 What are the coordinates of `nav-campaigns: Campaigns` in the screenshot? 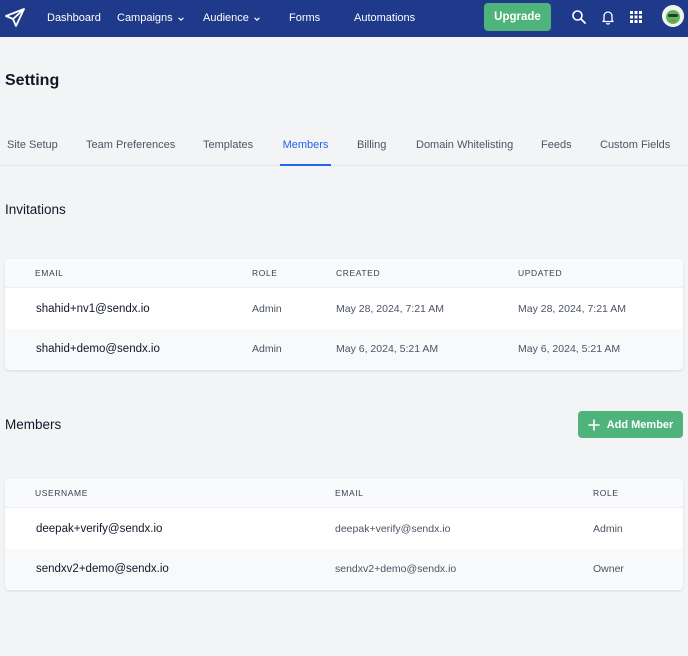 It's located at (151, 18).